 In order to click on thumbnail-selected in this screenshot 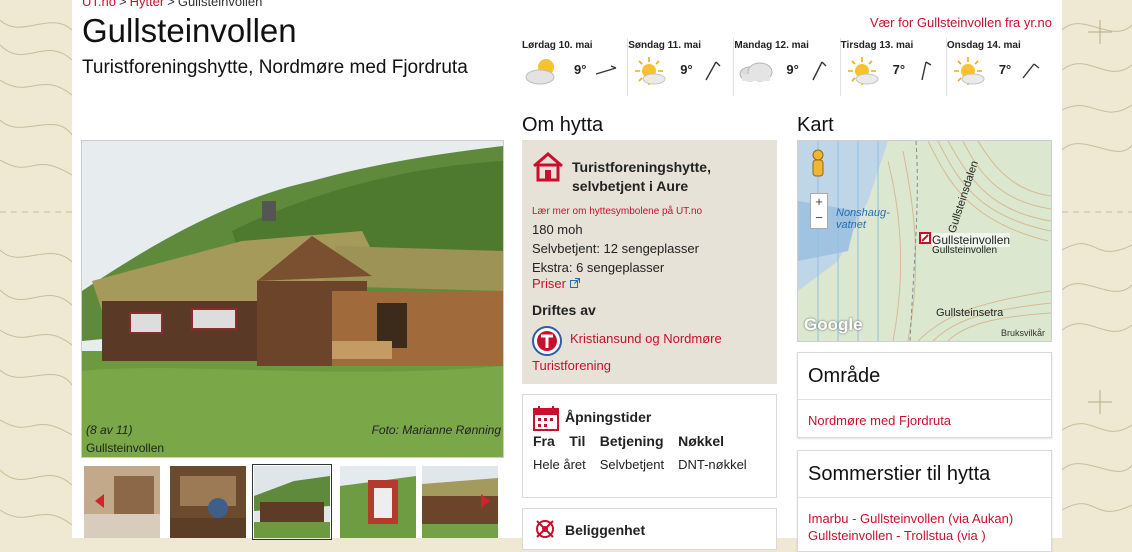, I will do `click(292, 502)`.